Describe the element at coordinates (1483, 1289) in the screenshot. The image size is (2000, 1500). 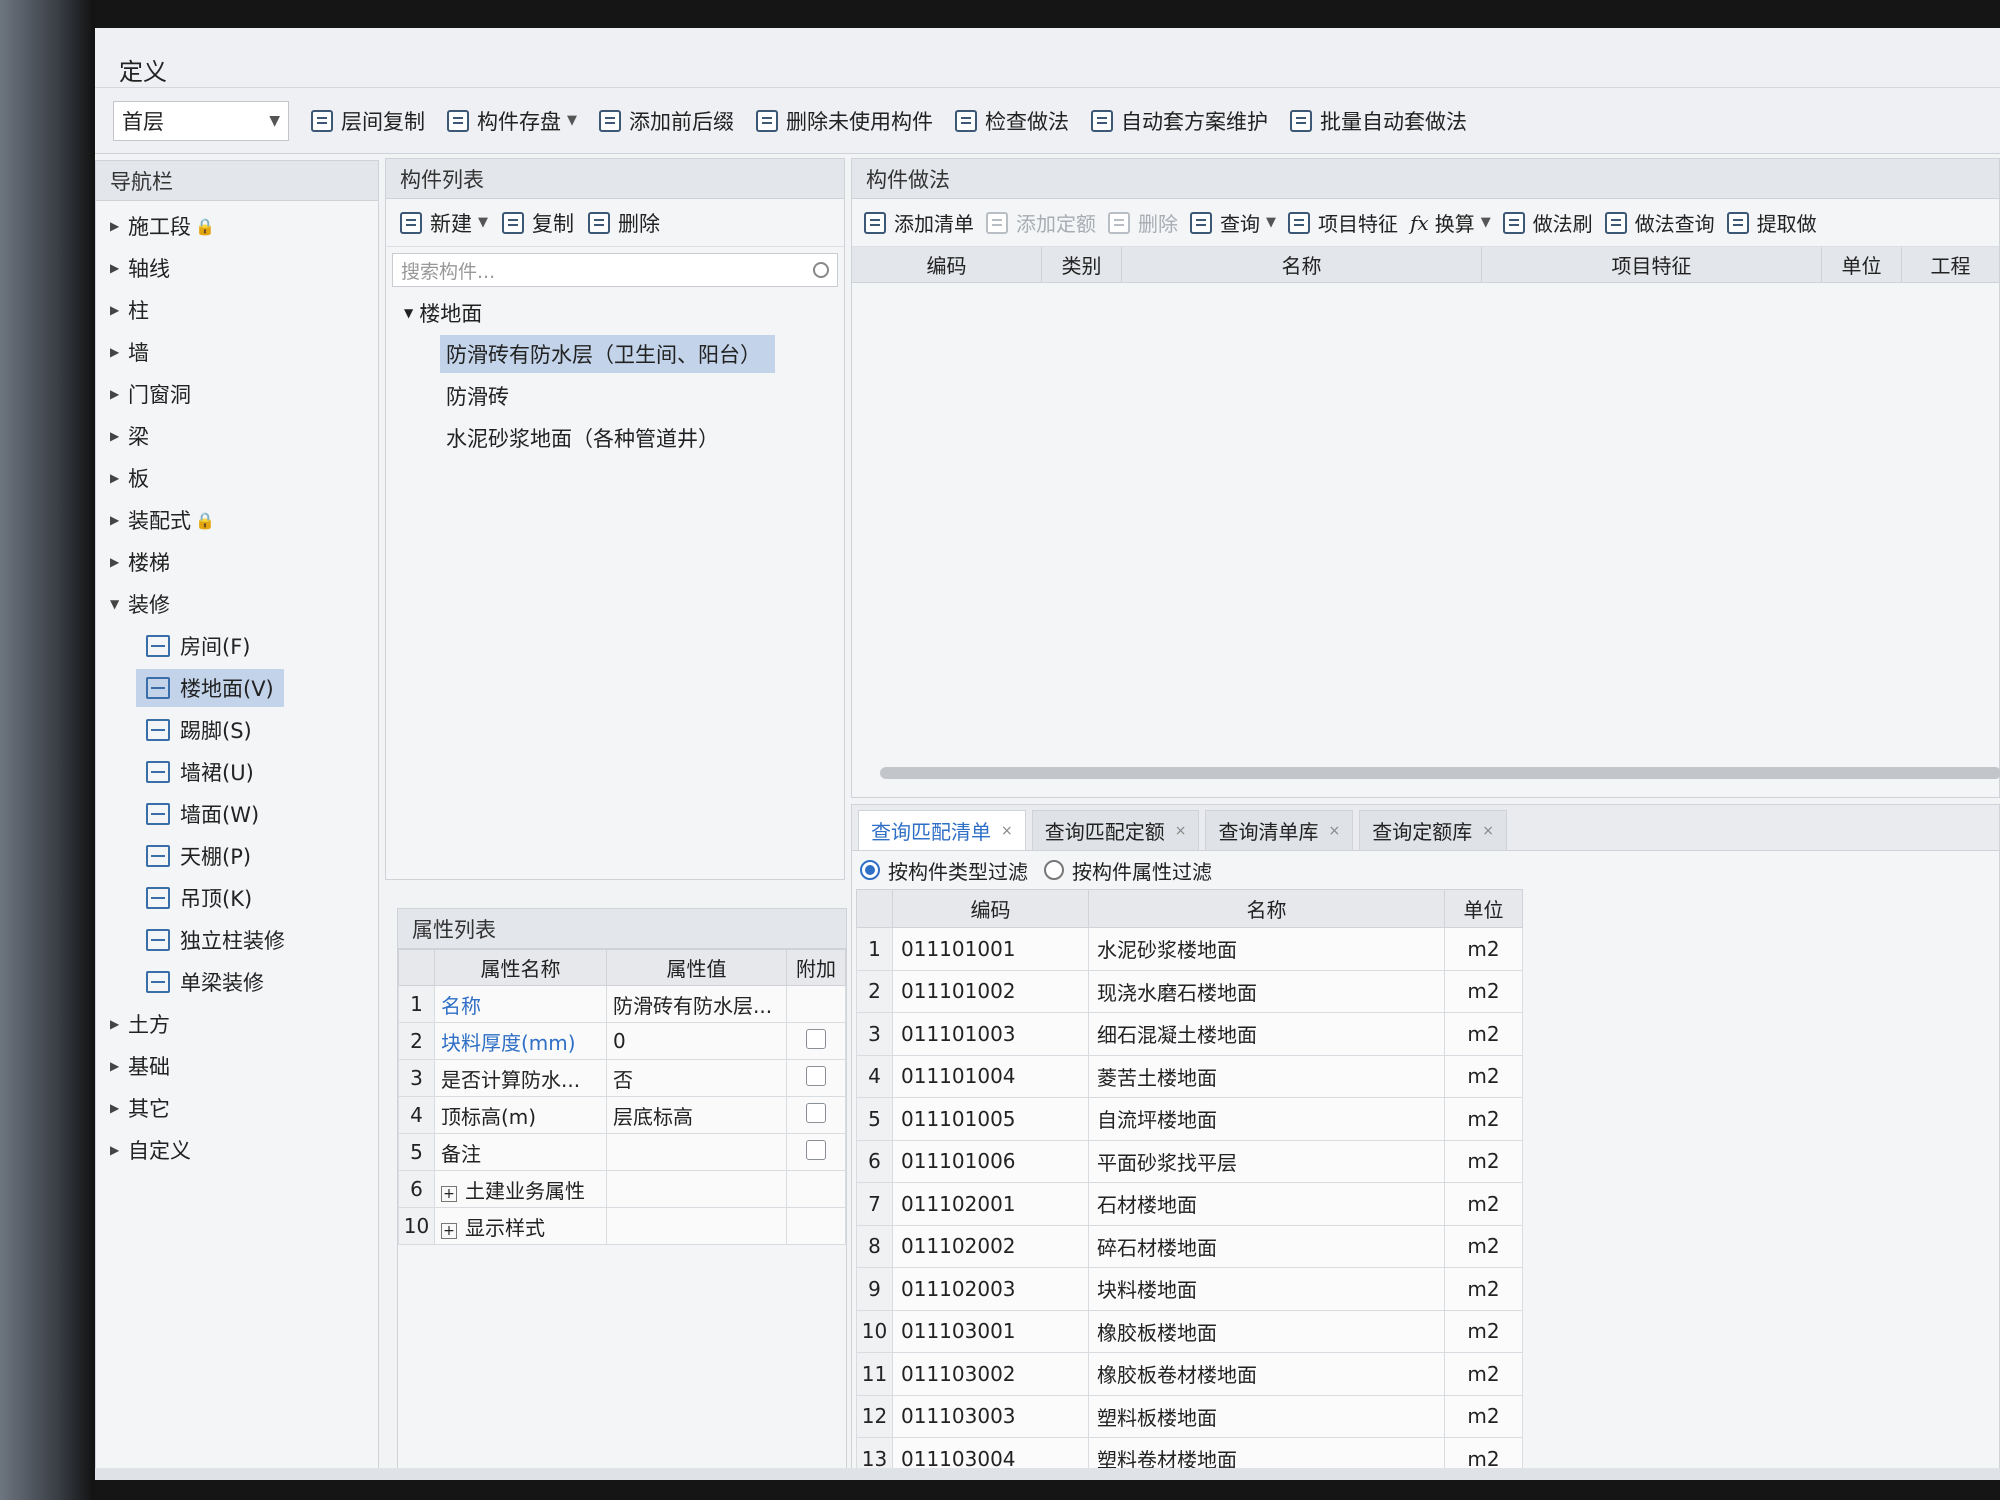
I see `bill-unit: m2` at that location.